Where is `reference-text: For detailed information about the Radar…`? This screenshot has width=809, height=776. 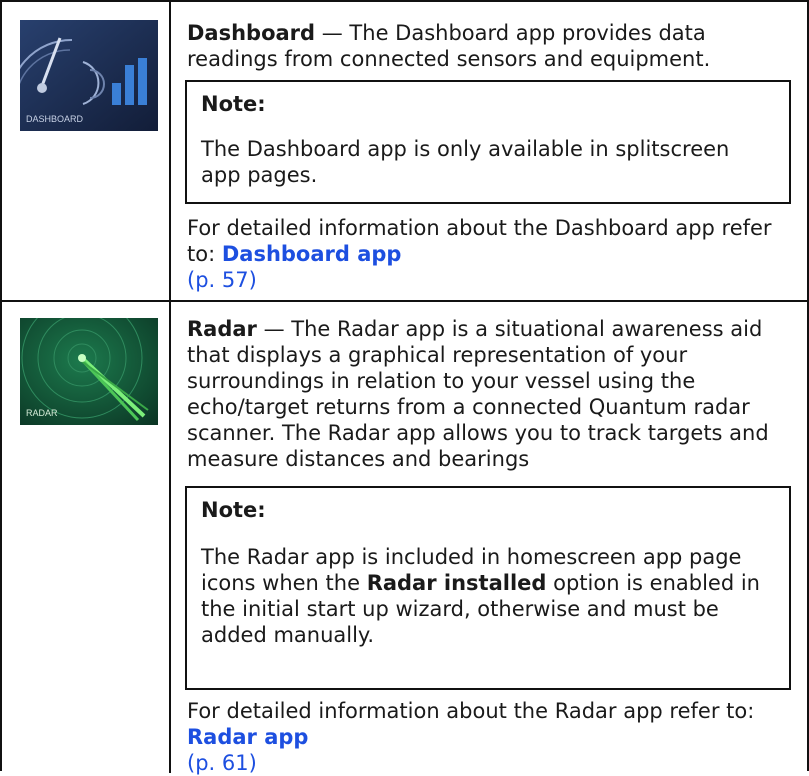
reference-text: For detailed information about the Radar… is located at coordinates (471, 711).